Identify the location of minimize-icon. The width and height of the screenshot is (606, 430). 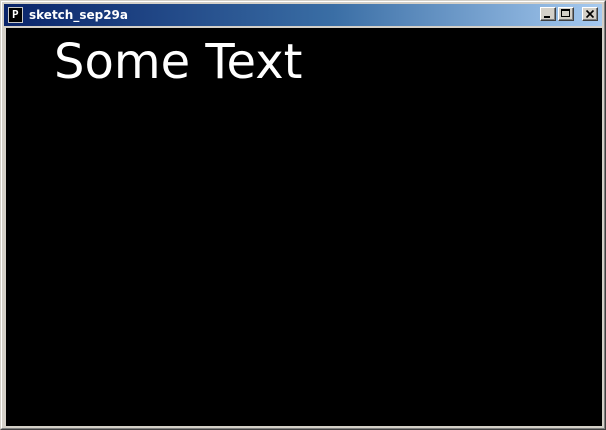
(547, 17).